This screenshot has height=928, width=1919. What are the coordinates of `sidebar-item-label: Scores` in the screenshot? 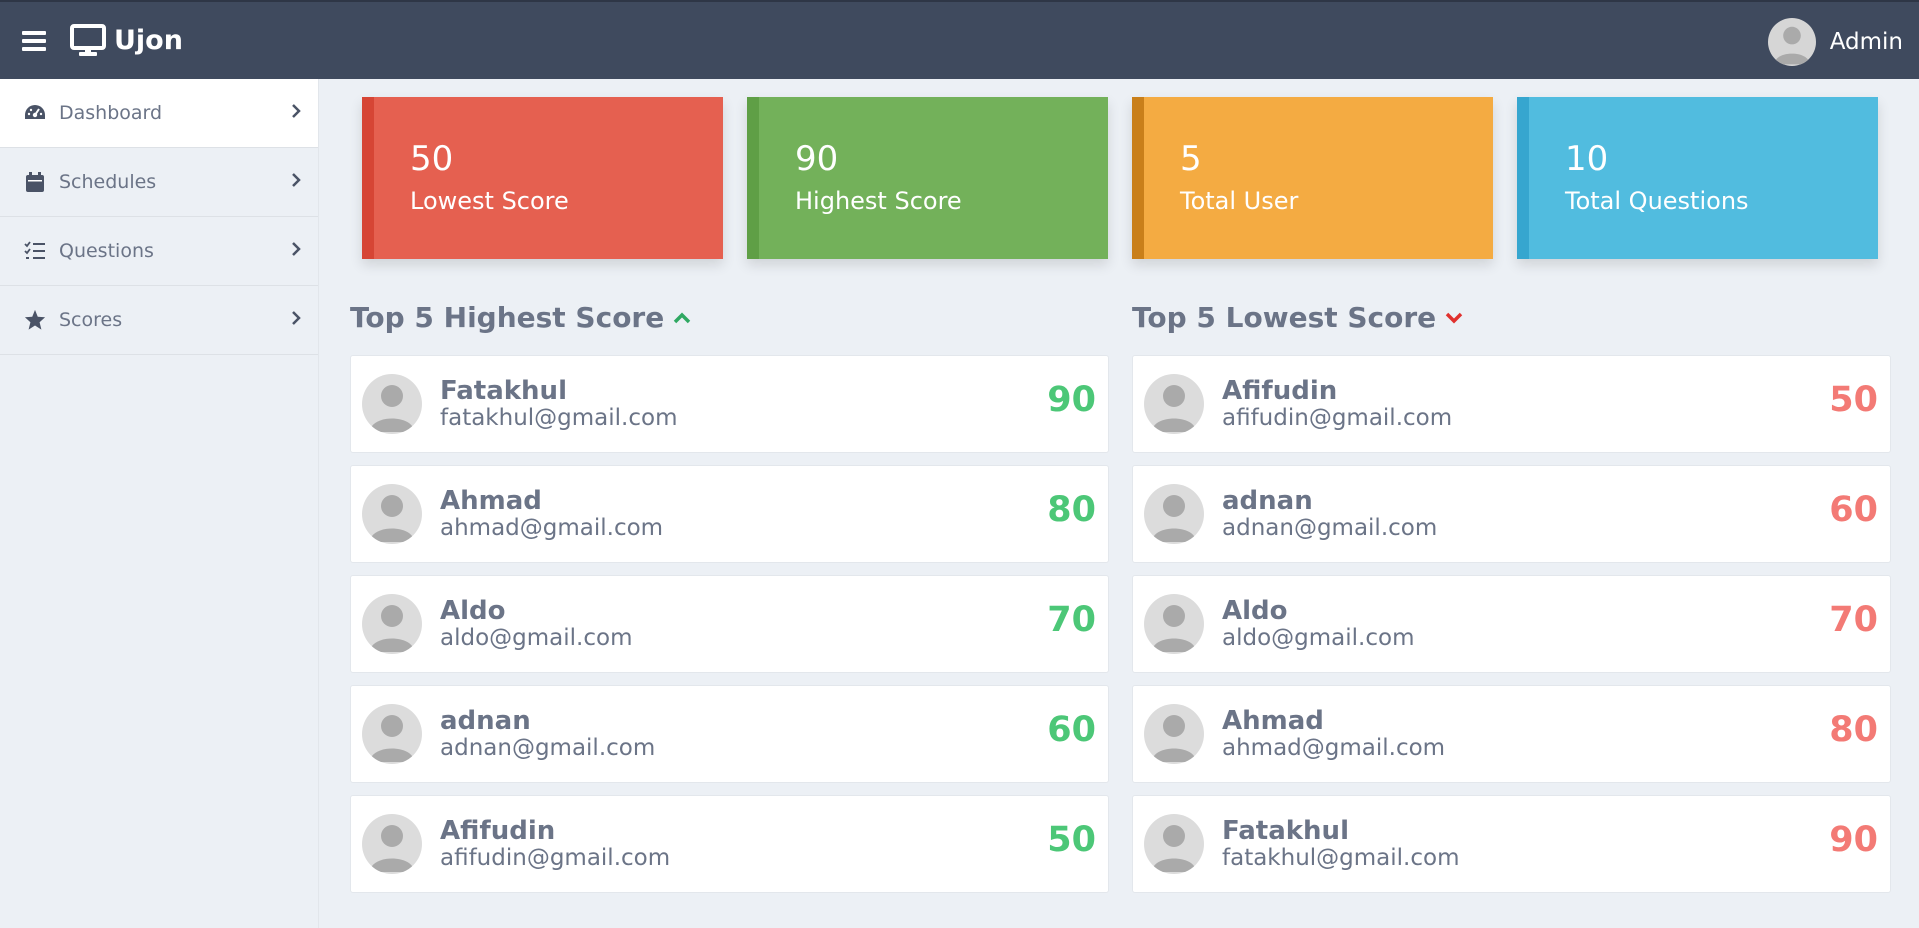 It's located at (91, 320).